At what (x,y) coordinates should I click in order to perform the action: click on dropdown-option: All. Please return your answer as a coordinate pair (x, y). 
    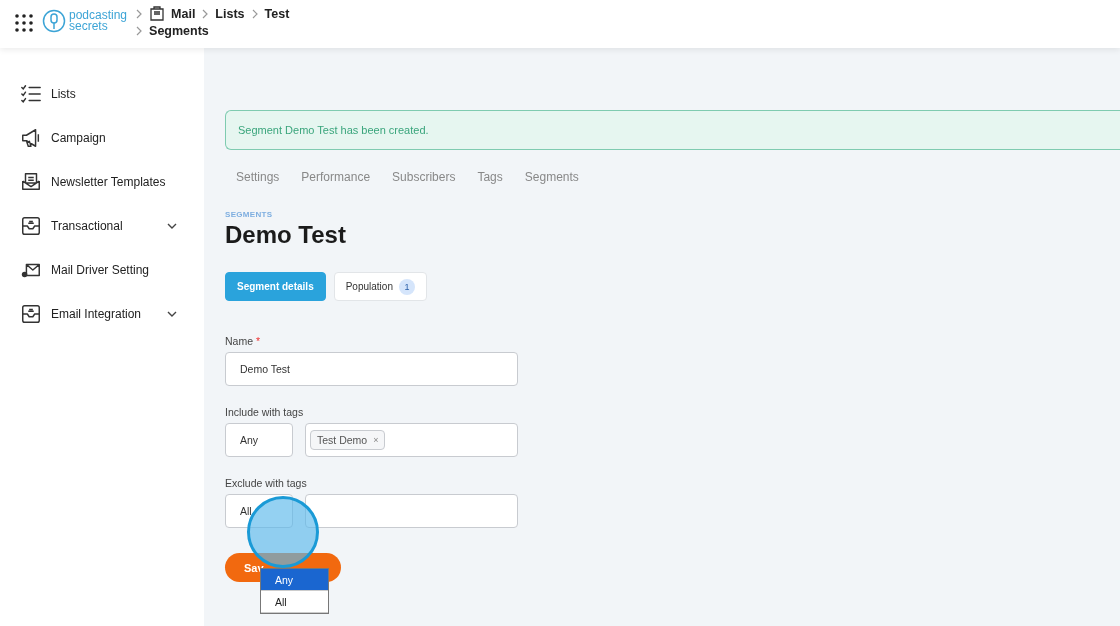
    Looking at the image, I should click on (294, 602).